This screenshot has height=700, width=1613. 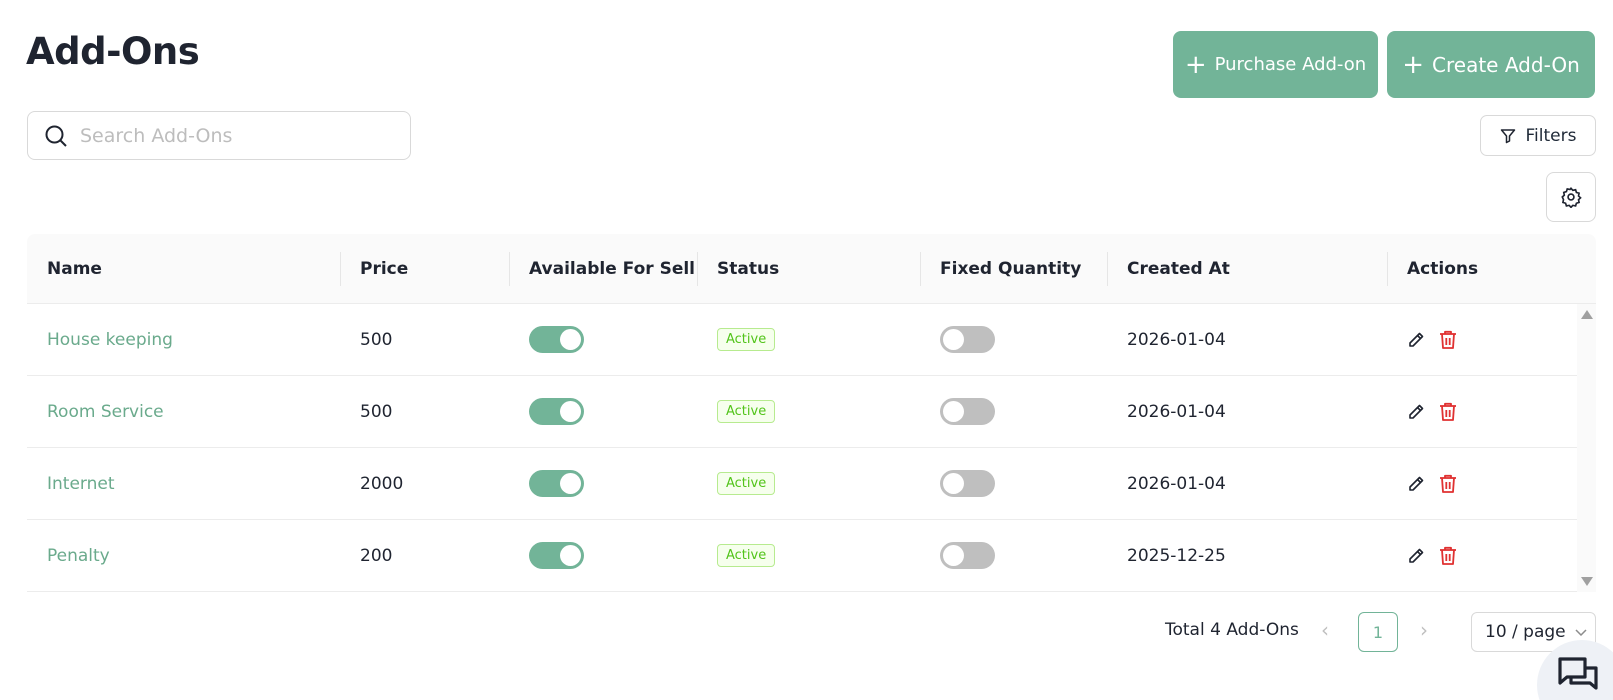 What do you see at coordinates (424, 268) in the screenshot?
I see `column-header-price: Price` at bounding box center [424, 268].